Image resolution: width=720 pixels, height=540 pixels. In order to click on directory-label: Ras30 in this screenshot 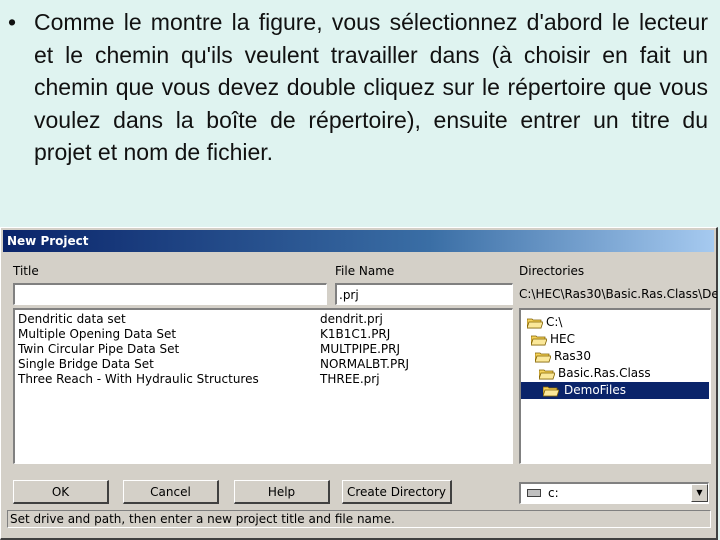, I will do `click(572, 356)`.